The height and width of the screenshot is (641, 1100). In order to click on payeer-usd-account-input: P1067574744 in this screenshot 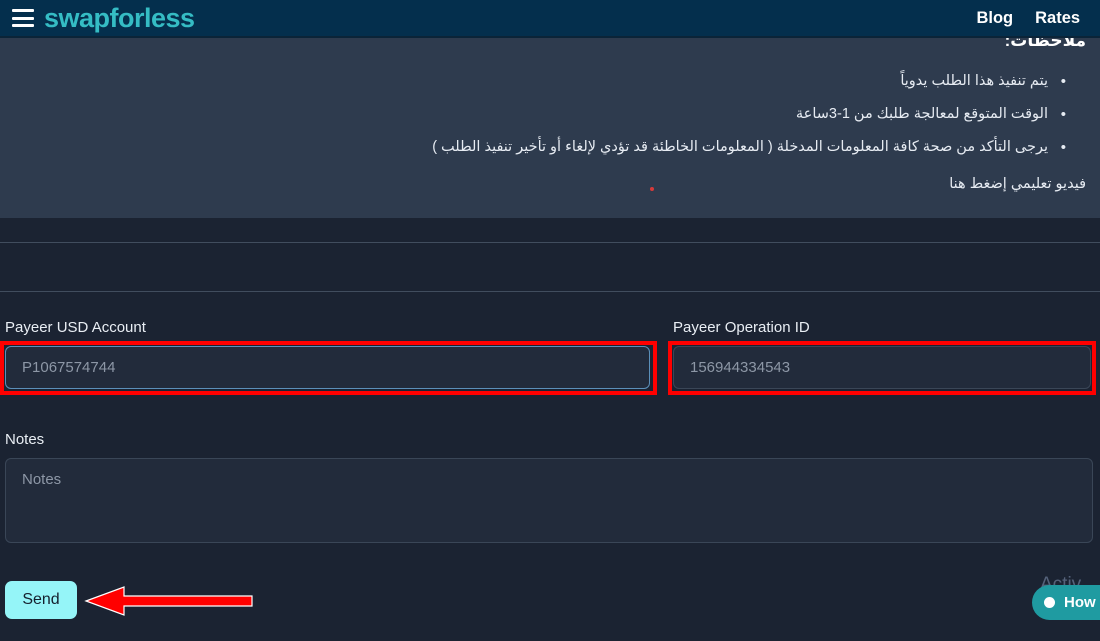, I will do `click(327, 367)`.